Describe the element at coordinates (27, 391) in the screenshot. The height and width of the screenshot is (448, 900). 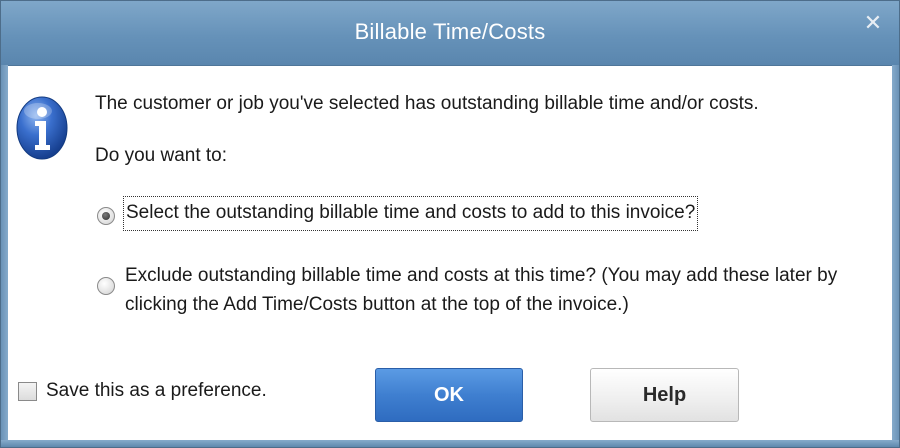
I see `save-preference-checkbox` at that location.